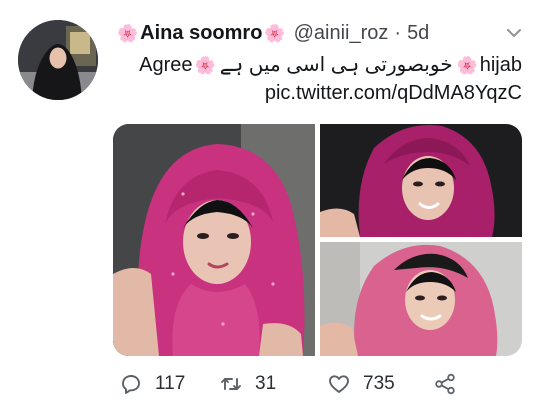 This screenshot has height=408, width=533. I want to click on user-handle: @ainii_roz, so click(341, 33).